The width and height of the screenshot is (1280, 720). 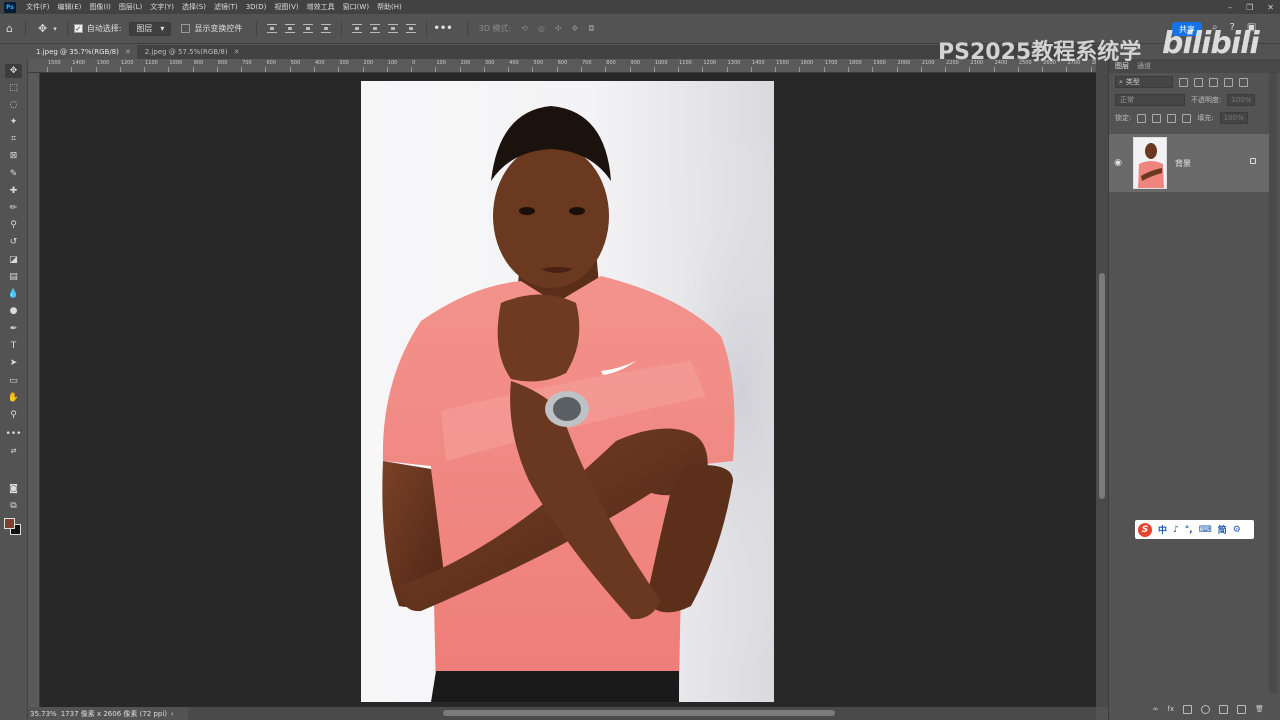 What do you see at coordinates (13, 208) in the screenshot?
I see `brush-tool-icon: ✏` at bounding box center [13, 208].